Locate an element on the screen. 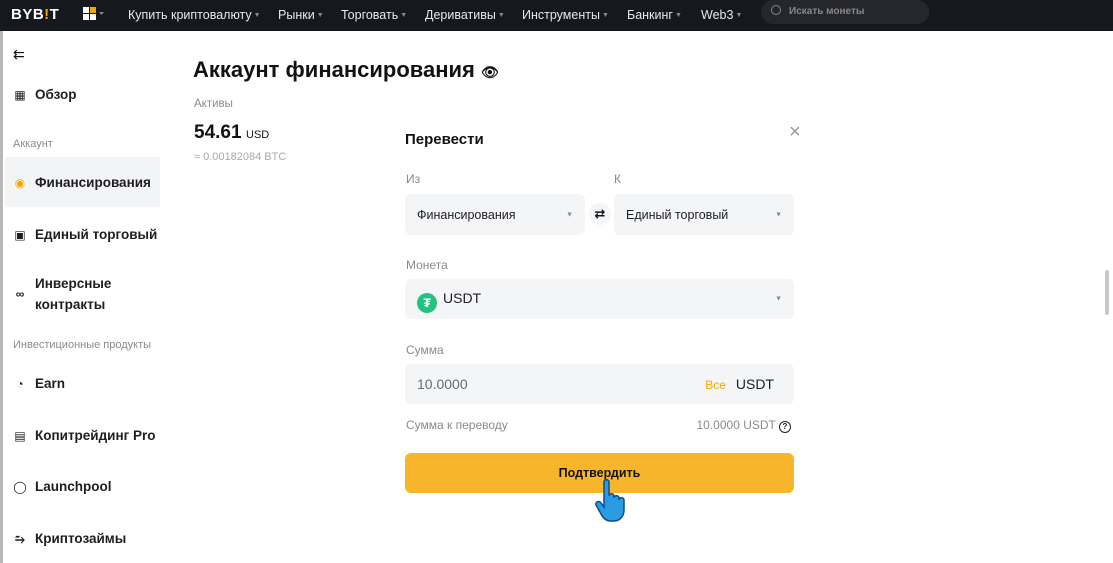 The image size is (1113, 563). sidebar-item-label: Копитрейдинг Pro is located at coordinates (95, 435).